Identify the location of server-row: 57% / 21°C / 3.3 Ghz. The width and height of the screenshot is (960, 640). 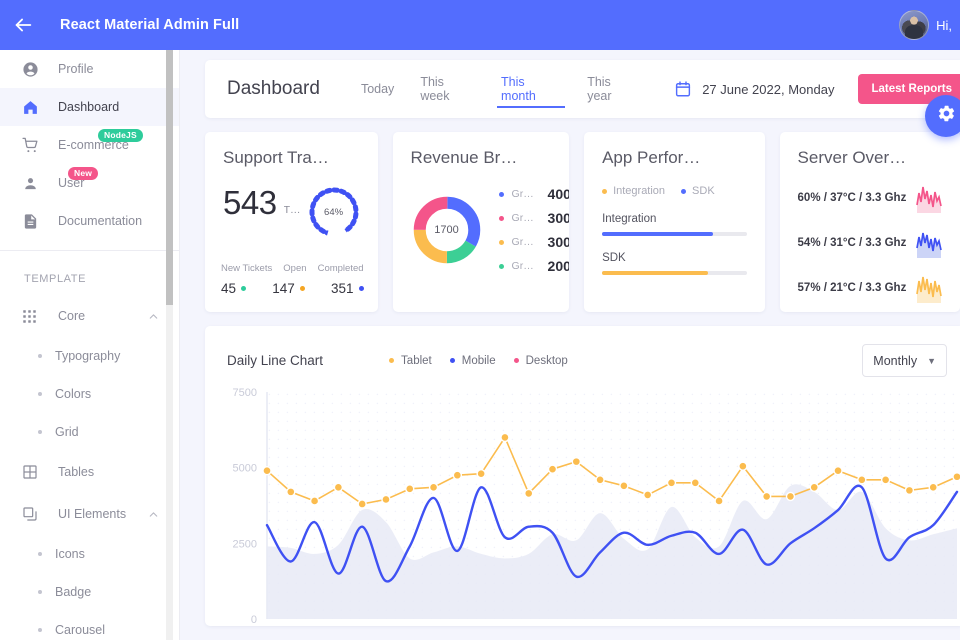
(870, 288).